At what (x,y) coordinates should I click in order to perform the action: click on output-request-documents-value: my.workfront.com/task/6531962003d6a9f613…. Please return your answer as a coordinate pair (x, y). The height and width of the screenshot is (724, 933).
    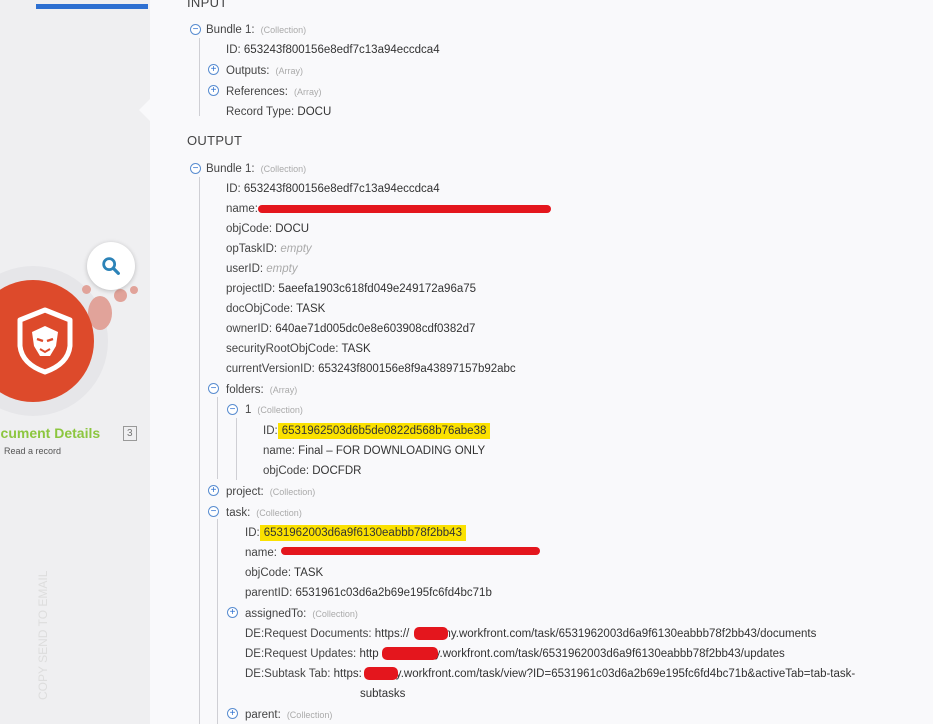
    Looking at the image, I should click on (629, 634).